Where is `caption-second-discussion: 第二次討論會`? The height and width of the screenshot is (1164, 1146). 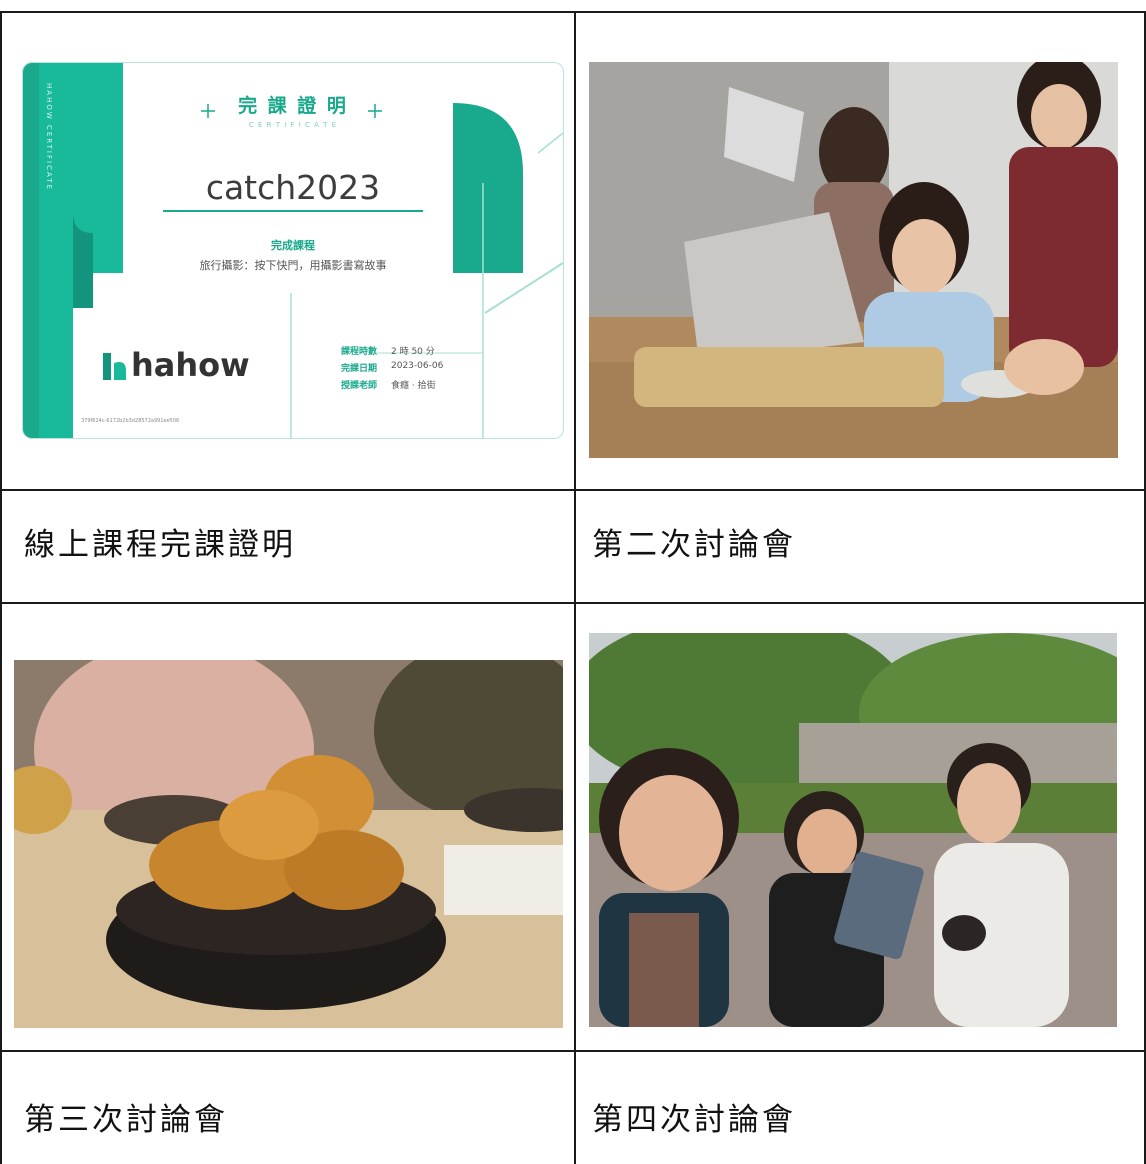 caption-second-discussion: 第二次討論會 is located at coordinates (694, 545).